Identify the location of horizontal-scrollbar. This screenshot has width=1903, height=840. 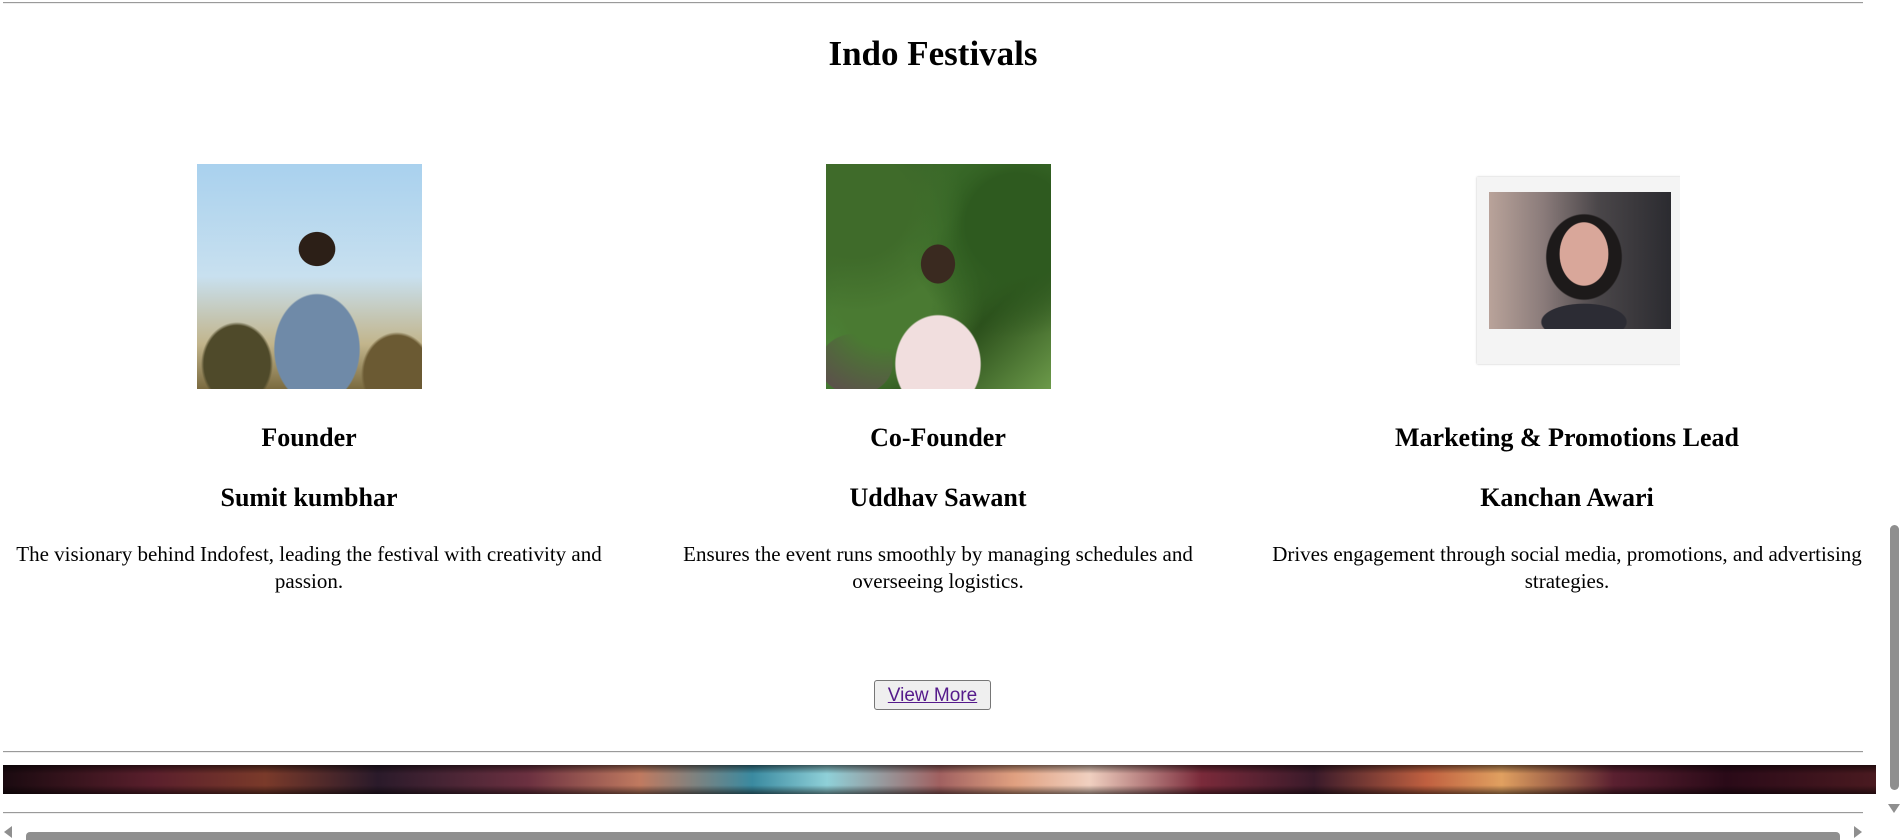
(943, 831).